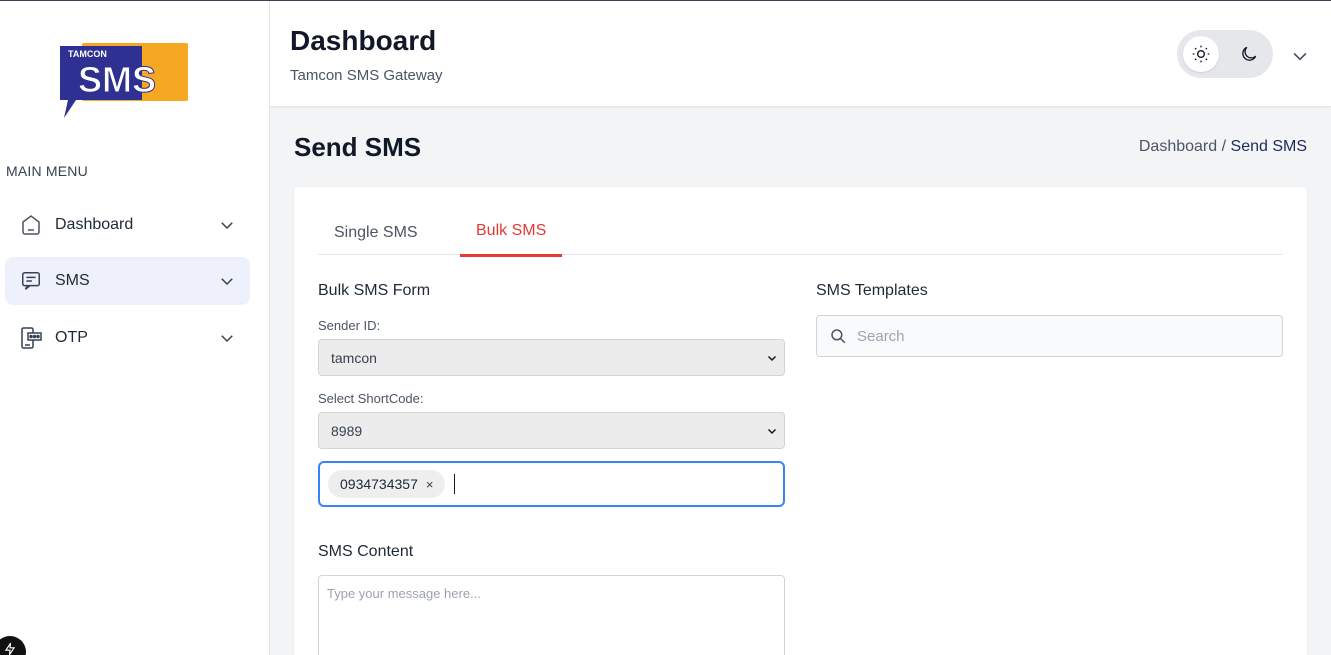 The width and height of the screenshot is (1331, 655). What do you see at coordinates (358, 147) in the screenshot?
I see `page-title: Send SMS` at bounding box center [358, 147].